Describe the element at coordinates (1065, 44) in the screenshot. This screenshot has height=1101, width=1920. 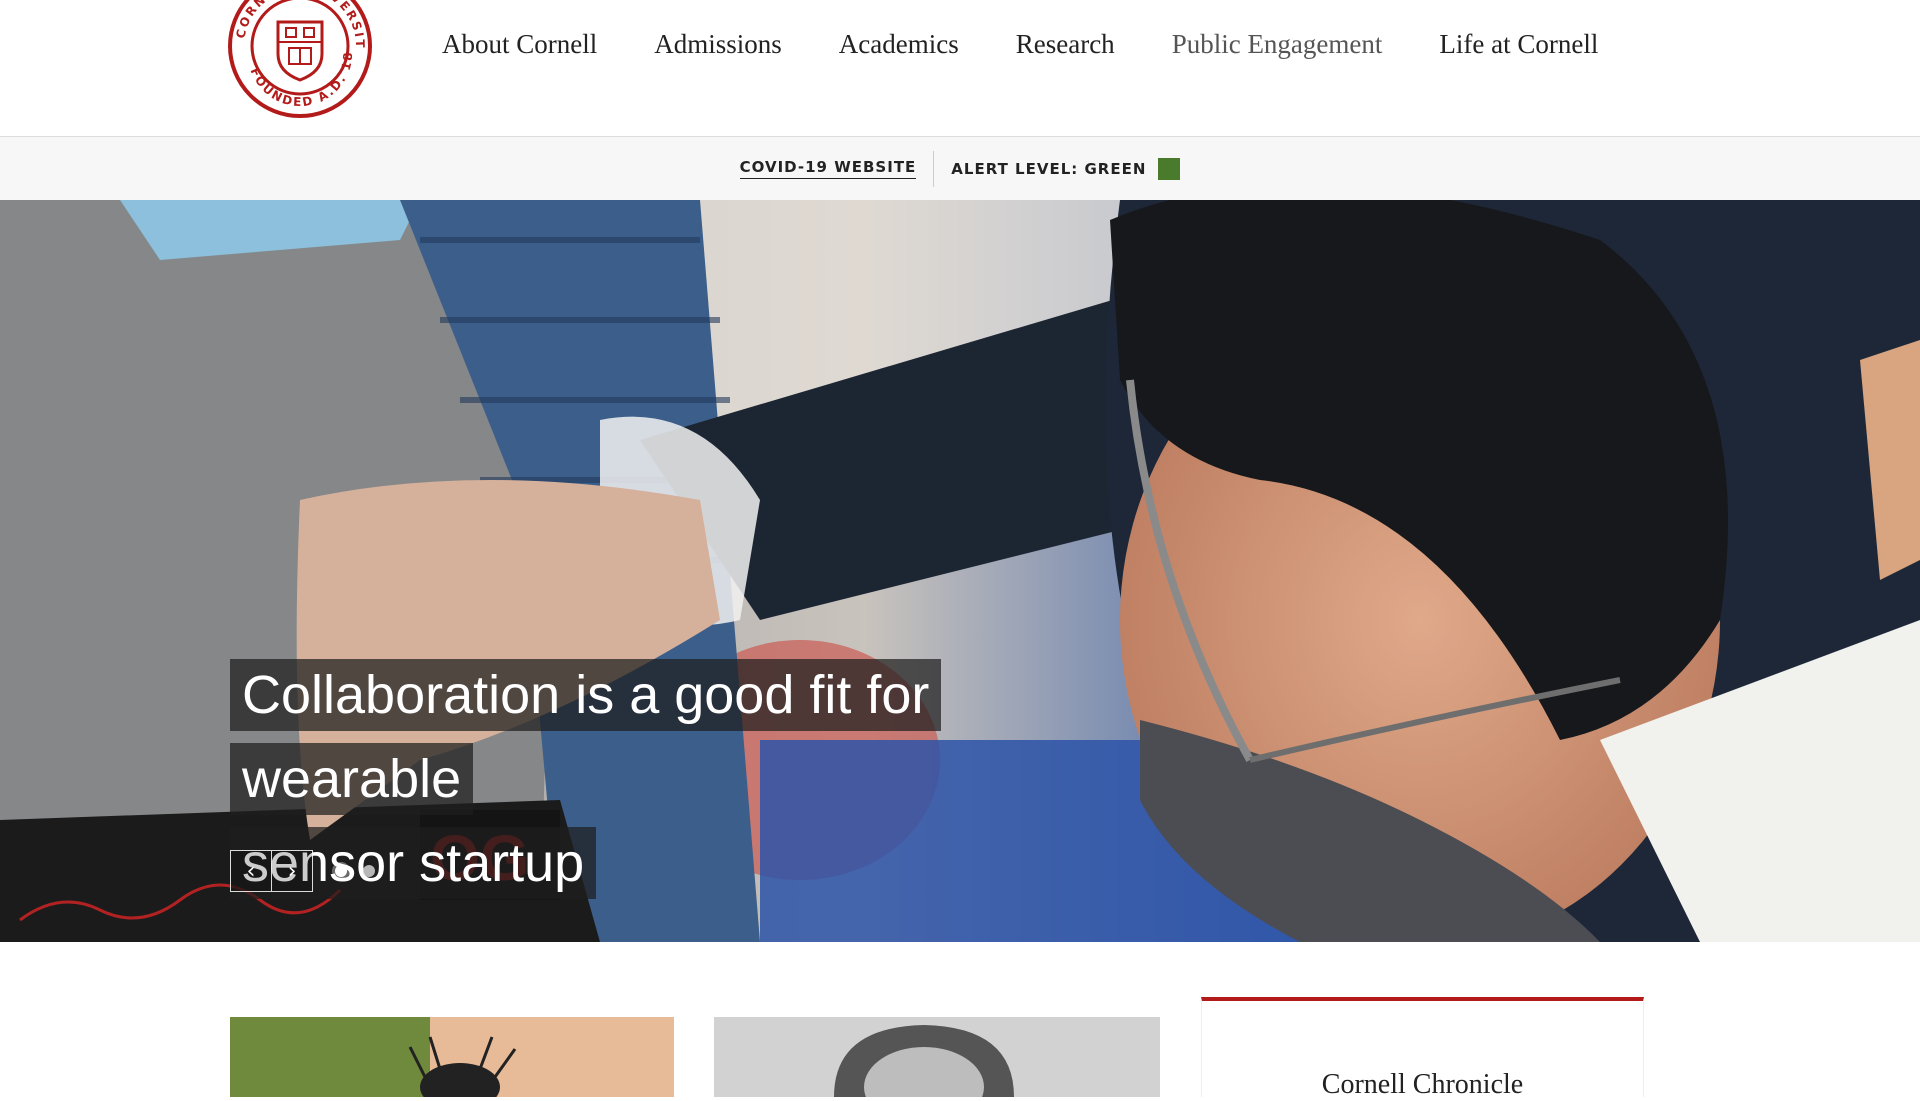
I see `nav-research: Research` at that location.